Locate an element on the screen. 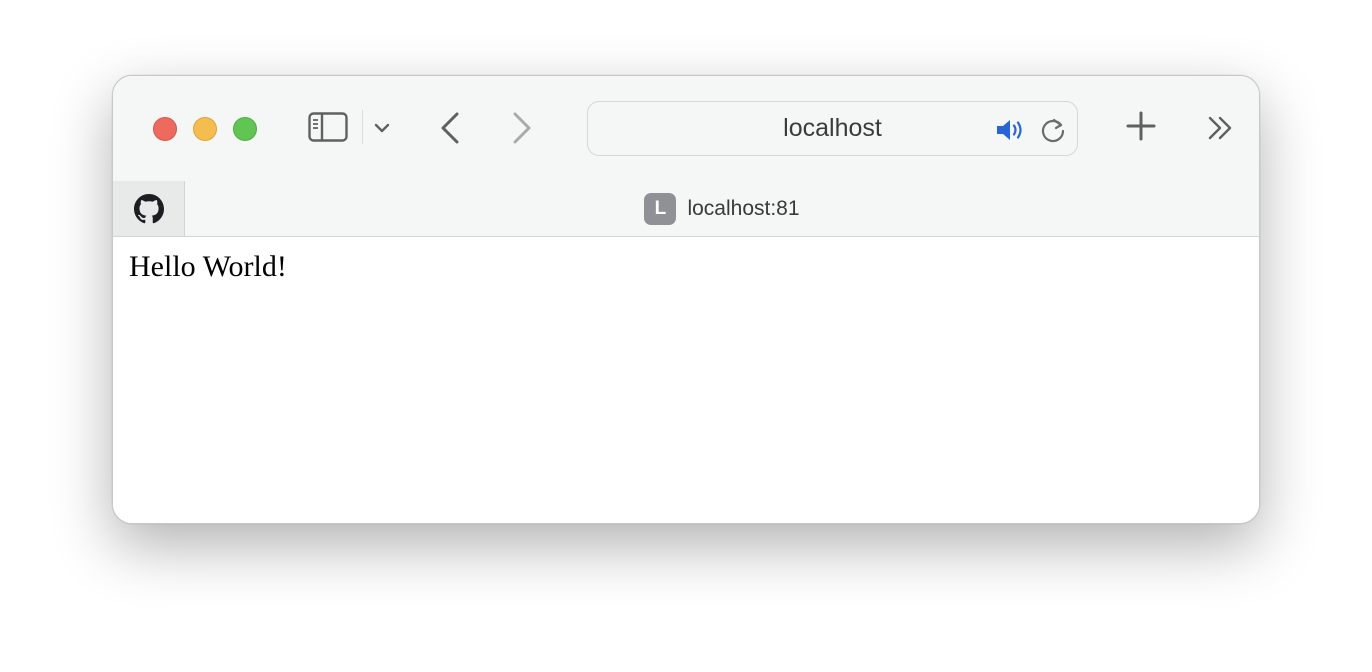 Image resolution: width=1372 pixels, height=672 pixels. browser-toolbar: localhost is located at coordinates (686, 128).